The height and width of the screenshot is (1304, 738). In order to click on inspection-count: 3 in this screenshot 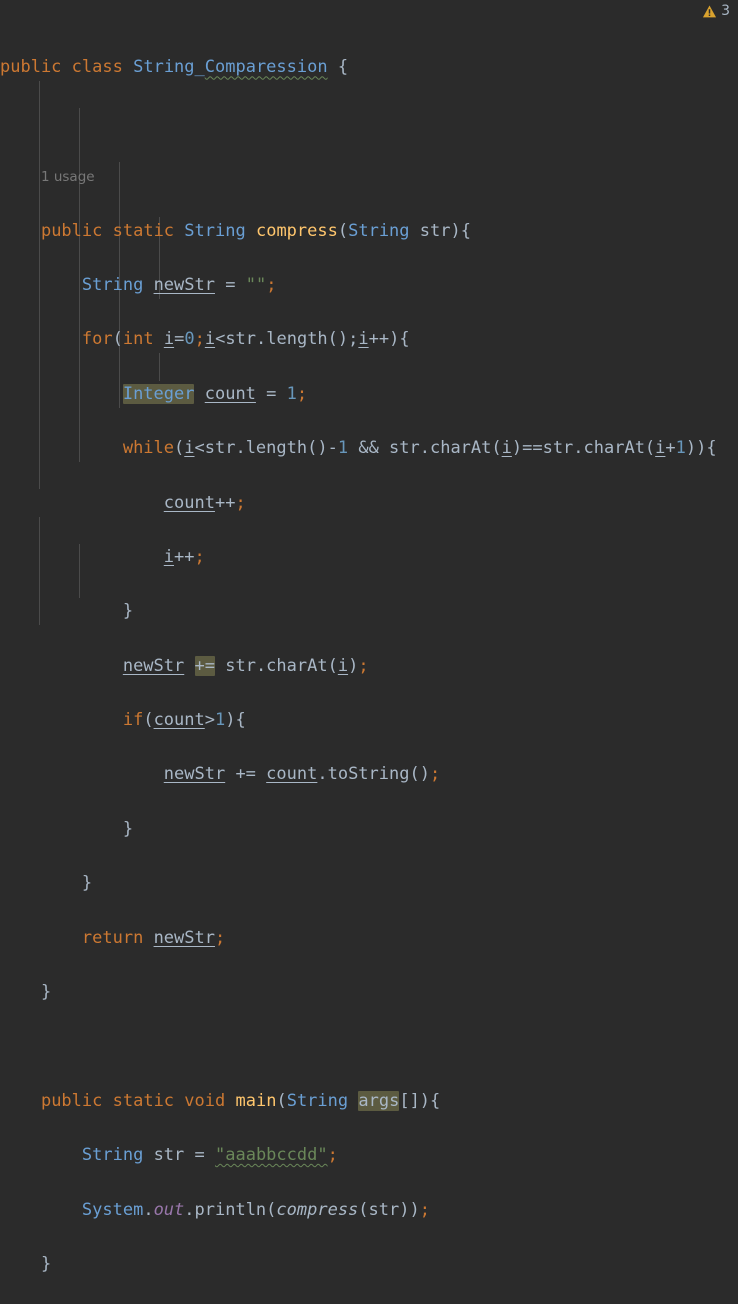, I will do `click(725, 11)`.